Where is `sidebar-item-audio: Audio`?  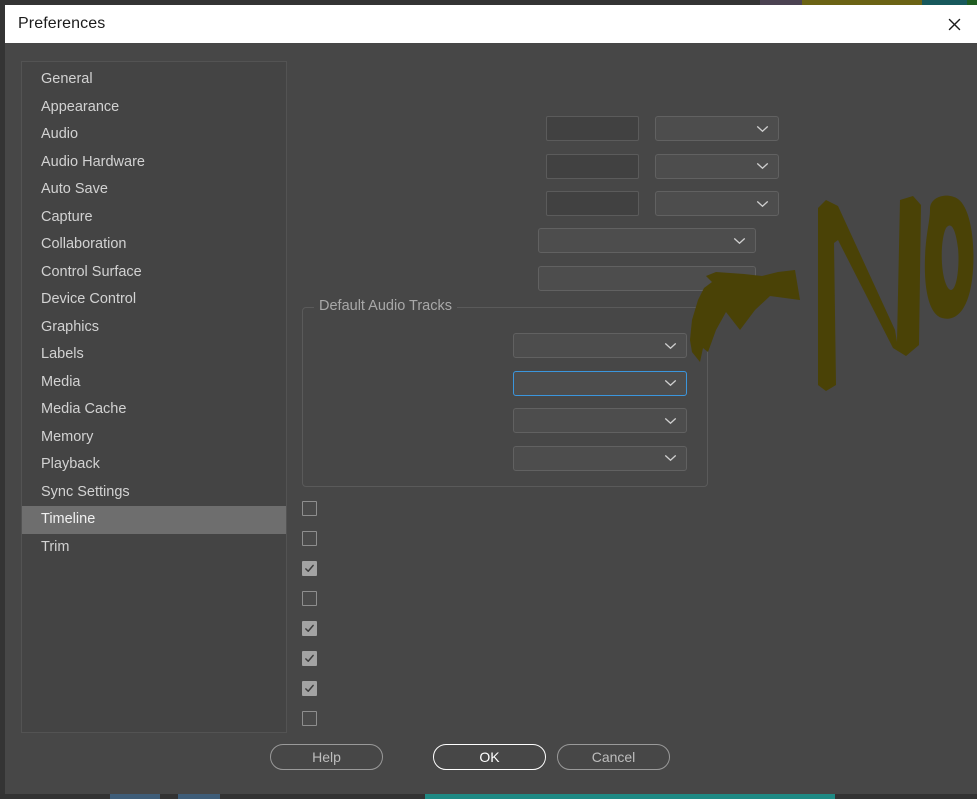 sidebar-item-audio: Audio is located at coordinates (154, 135).